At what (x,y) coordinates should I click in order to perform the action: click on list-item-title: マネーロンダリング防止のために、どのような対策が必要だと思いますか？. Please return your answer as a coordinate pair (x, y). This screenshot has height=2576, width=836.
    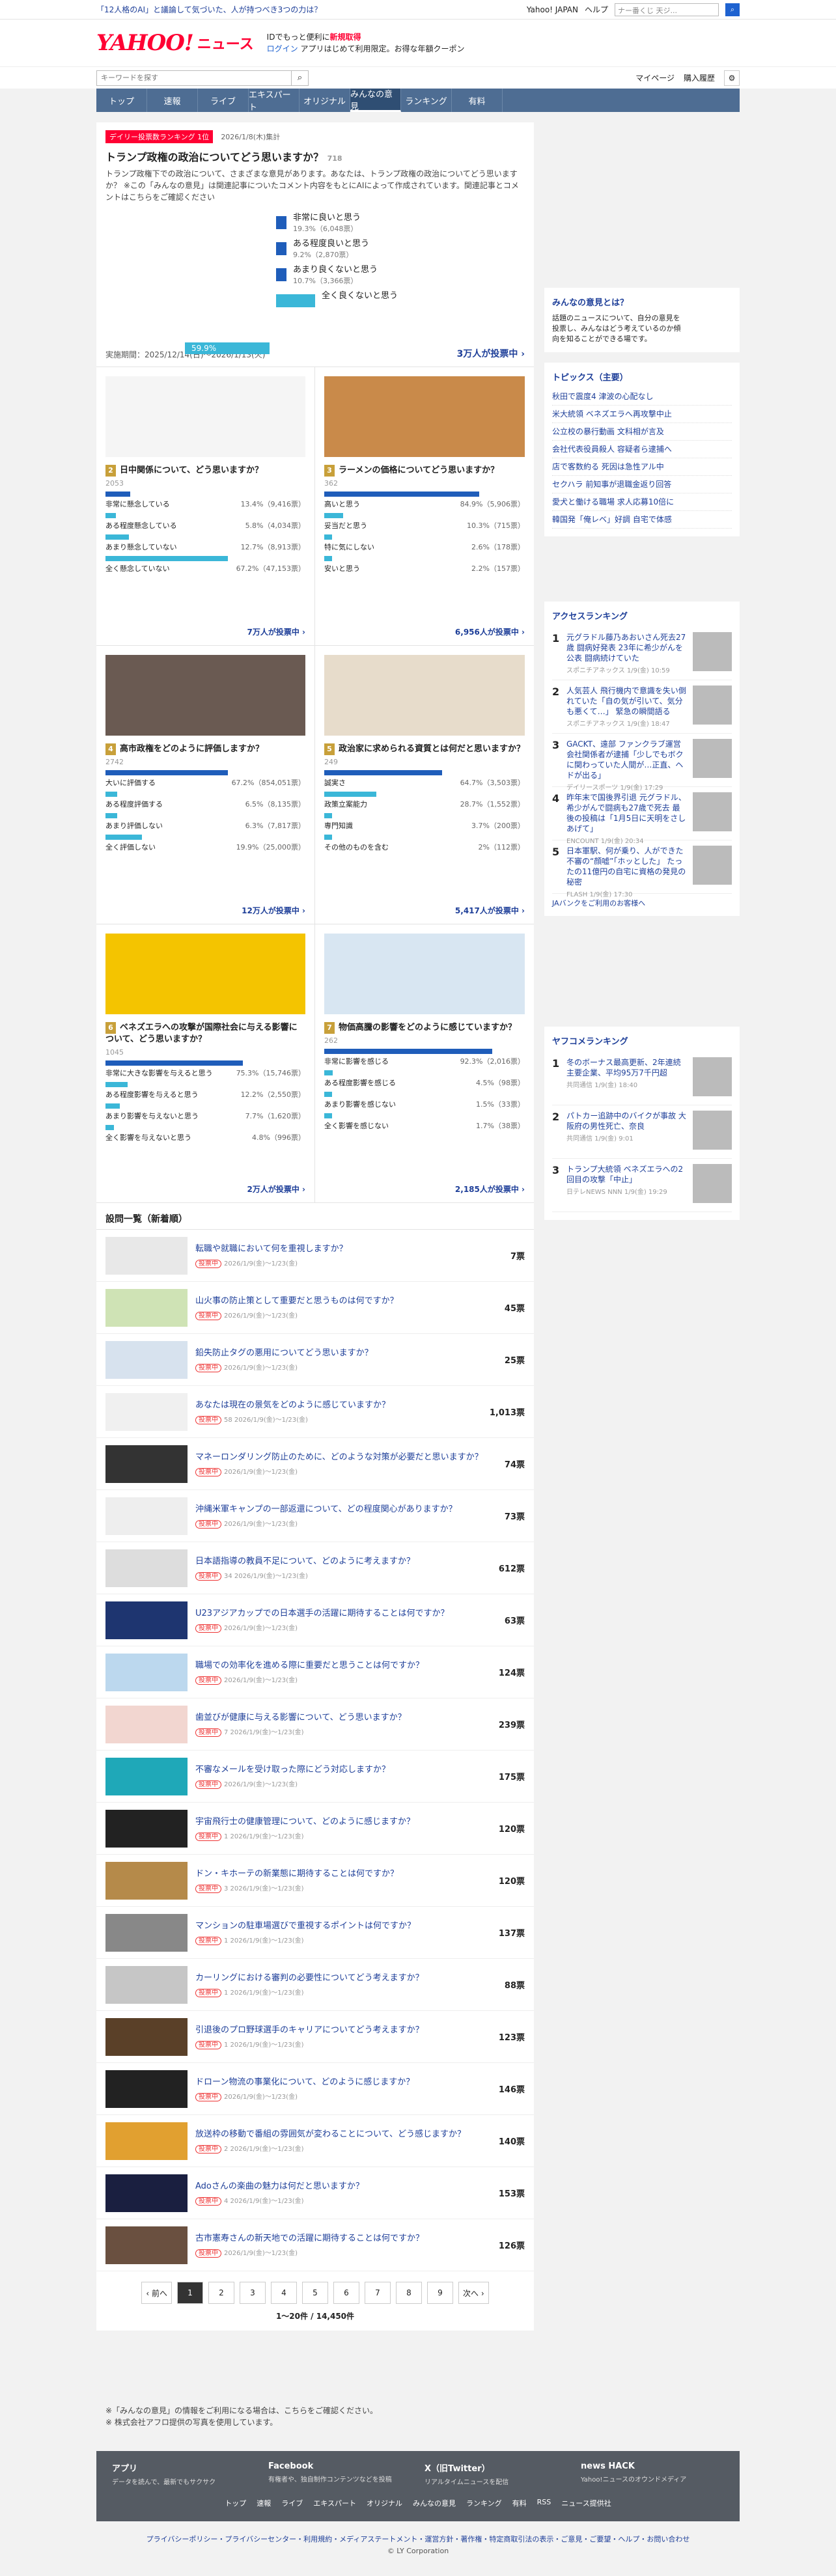
    Looking at the image, I should click on (339, 1457).